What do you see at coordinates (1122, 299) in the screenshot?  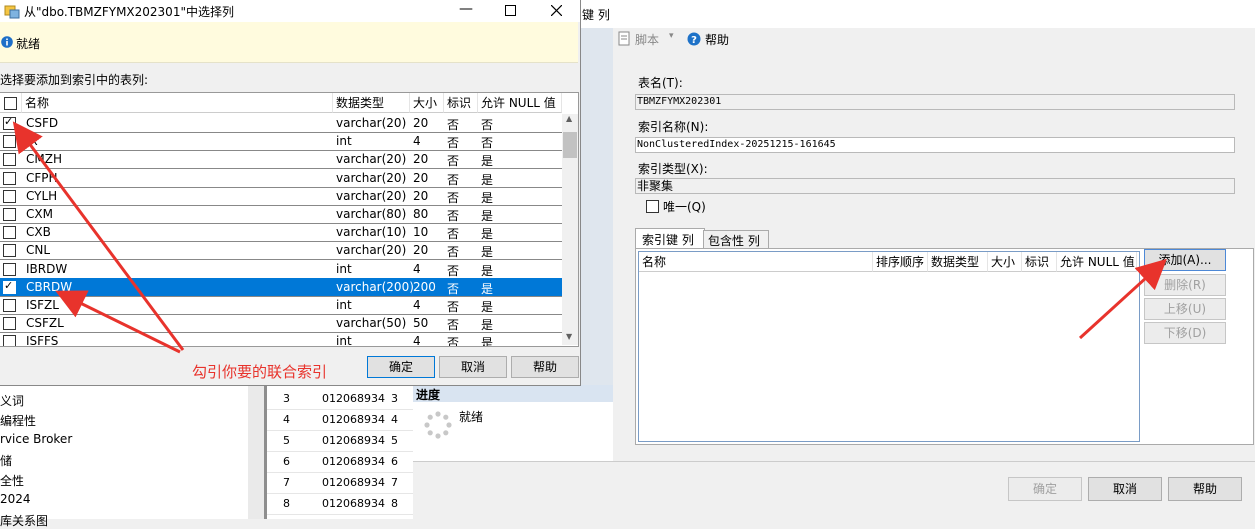 I see `arrow-to-add-button` at bounding box center [1122, 299].